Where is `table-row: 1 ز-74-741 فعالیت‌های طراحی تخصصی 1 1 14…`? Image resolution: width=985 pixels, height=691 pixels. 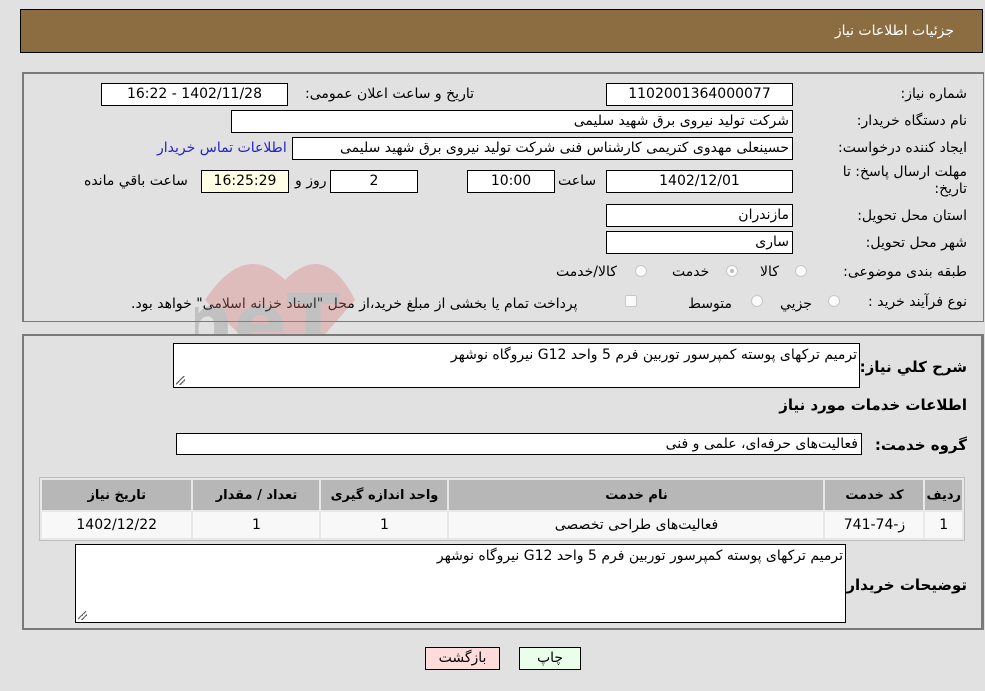 table-row: 1 ز-74-741 فعالیت‌های طراحی تخصصی 1 1 14… is located at coordinates (502, 525).